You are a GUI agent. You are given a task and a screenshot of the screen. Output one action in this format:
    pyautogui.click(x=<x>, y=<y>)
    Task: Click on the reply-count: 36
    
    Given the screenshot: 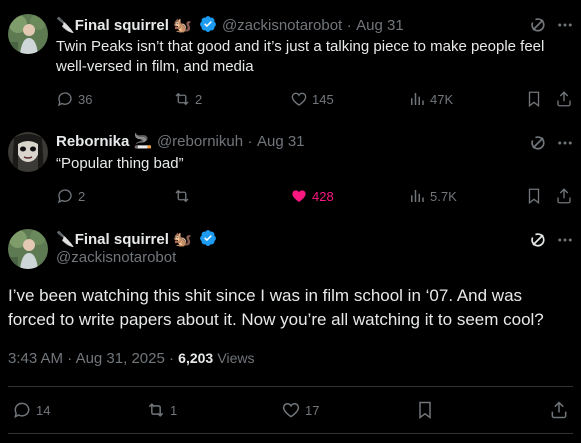 What is the action you would take?
    pyautogui.click(x=85, y=99)
    